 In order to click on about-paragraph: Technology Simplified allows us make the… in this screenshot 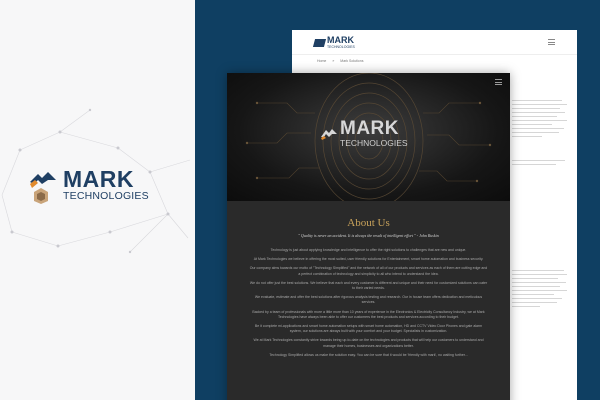, I will do `click(368, 354)`.